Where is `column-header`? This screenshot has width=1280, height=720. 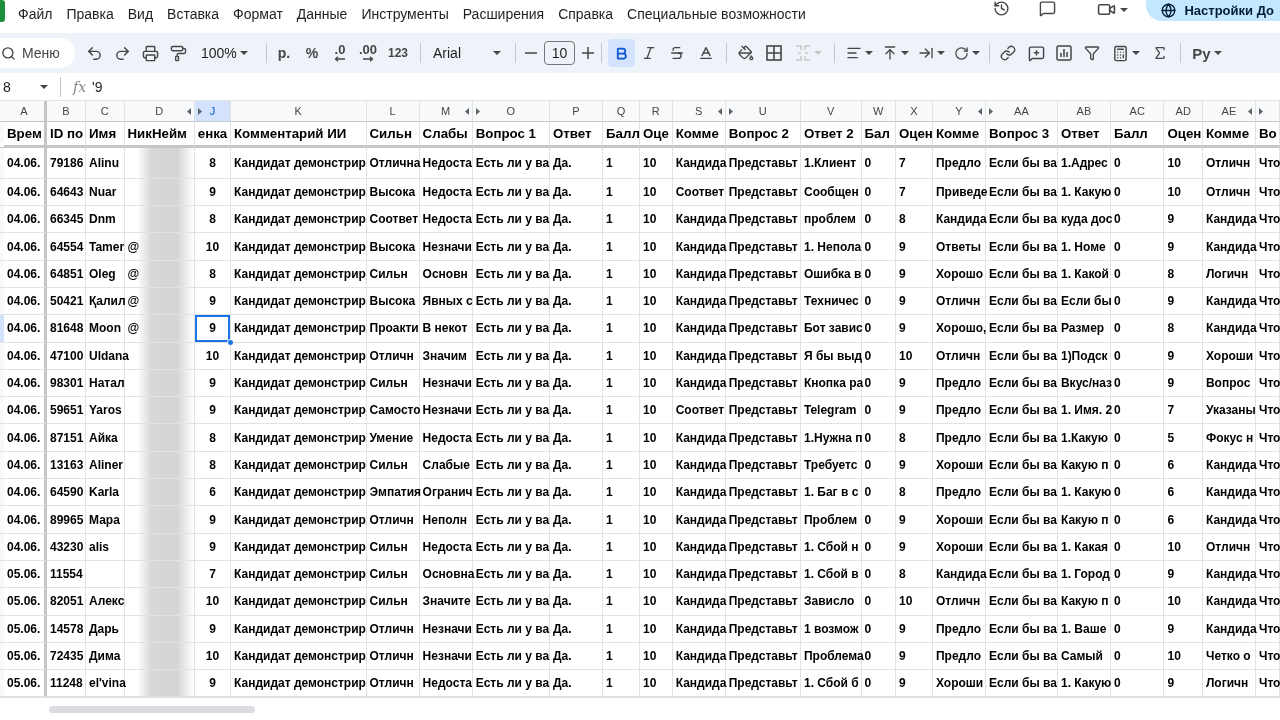 column-header is located at coordinates (1267, 111).